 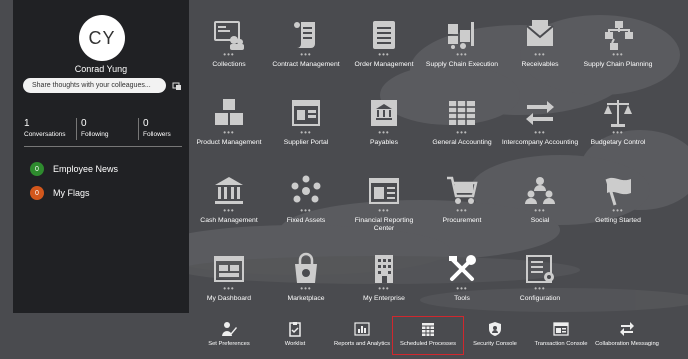 I want to click on flow-diagram-icon, so click(x=619, y=35).